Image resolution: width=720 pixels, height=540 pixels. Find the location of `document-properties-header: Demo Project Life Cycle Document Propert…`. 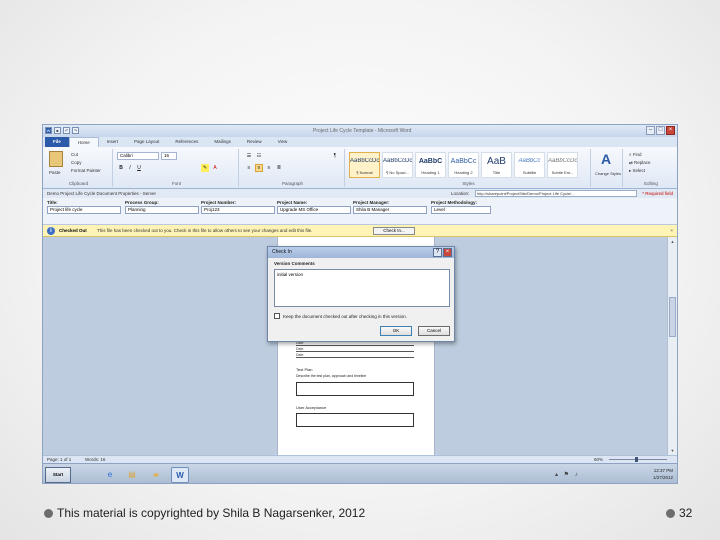

document-properties-header: Demo Project Life Cycle Document Propert… is located at coordinates (360, 193).